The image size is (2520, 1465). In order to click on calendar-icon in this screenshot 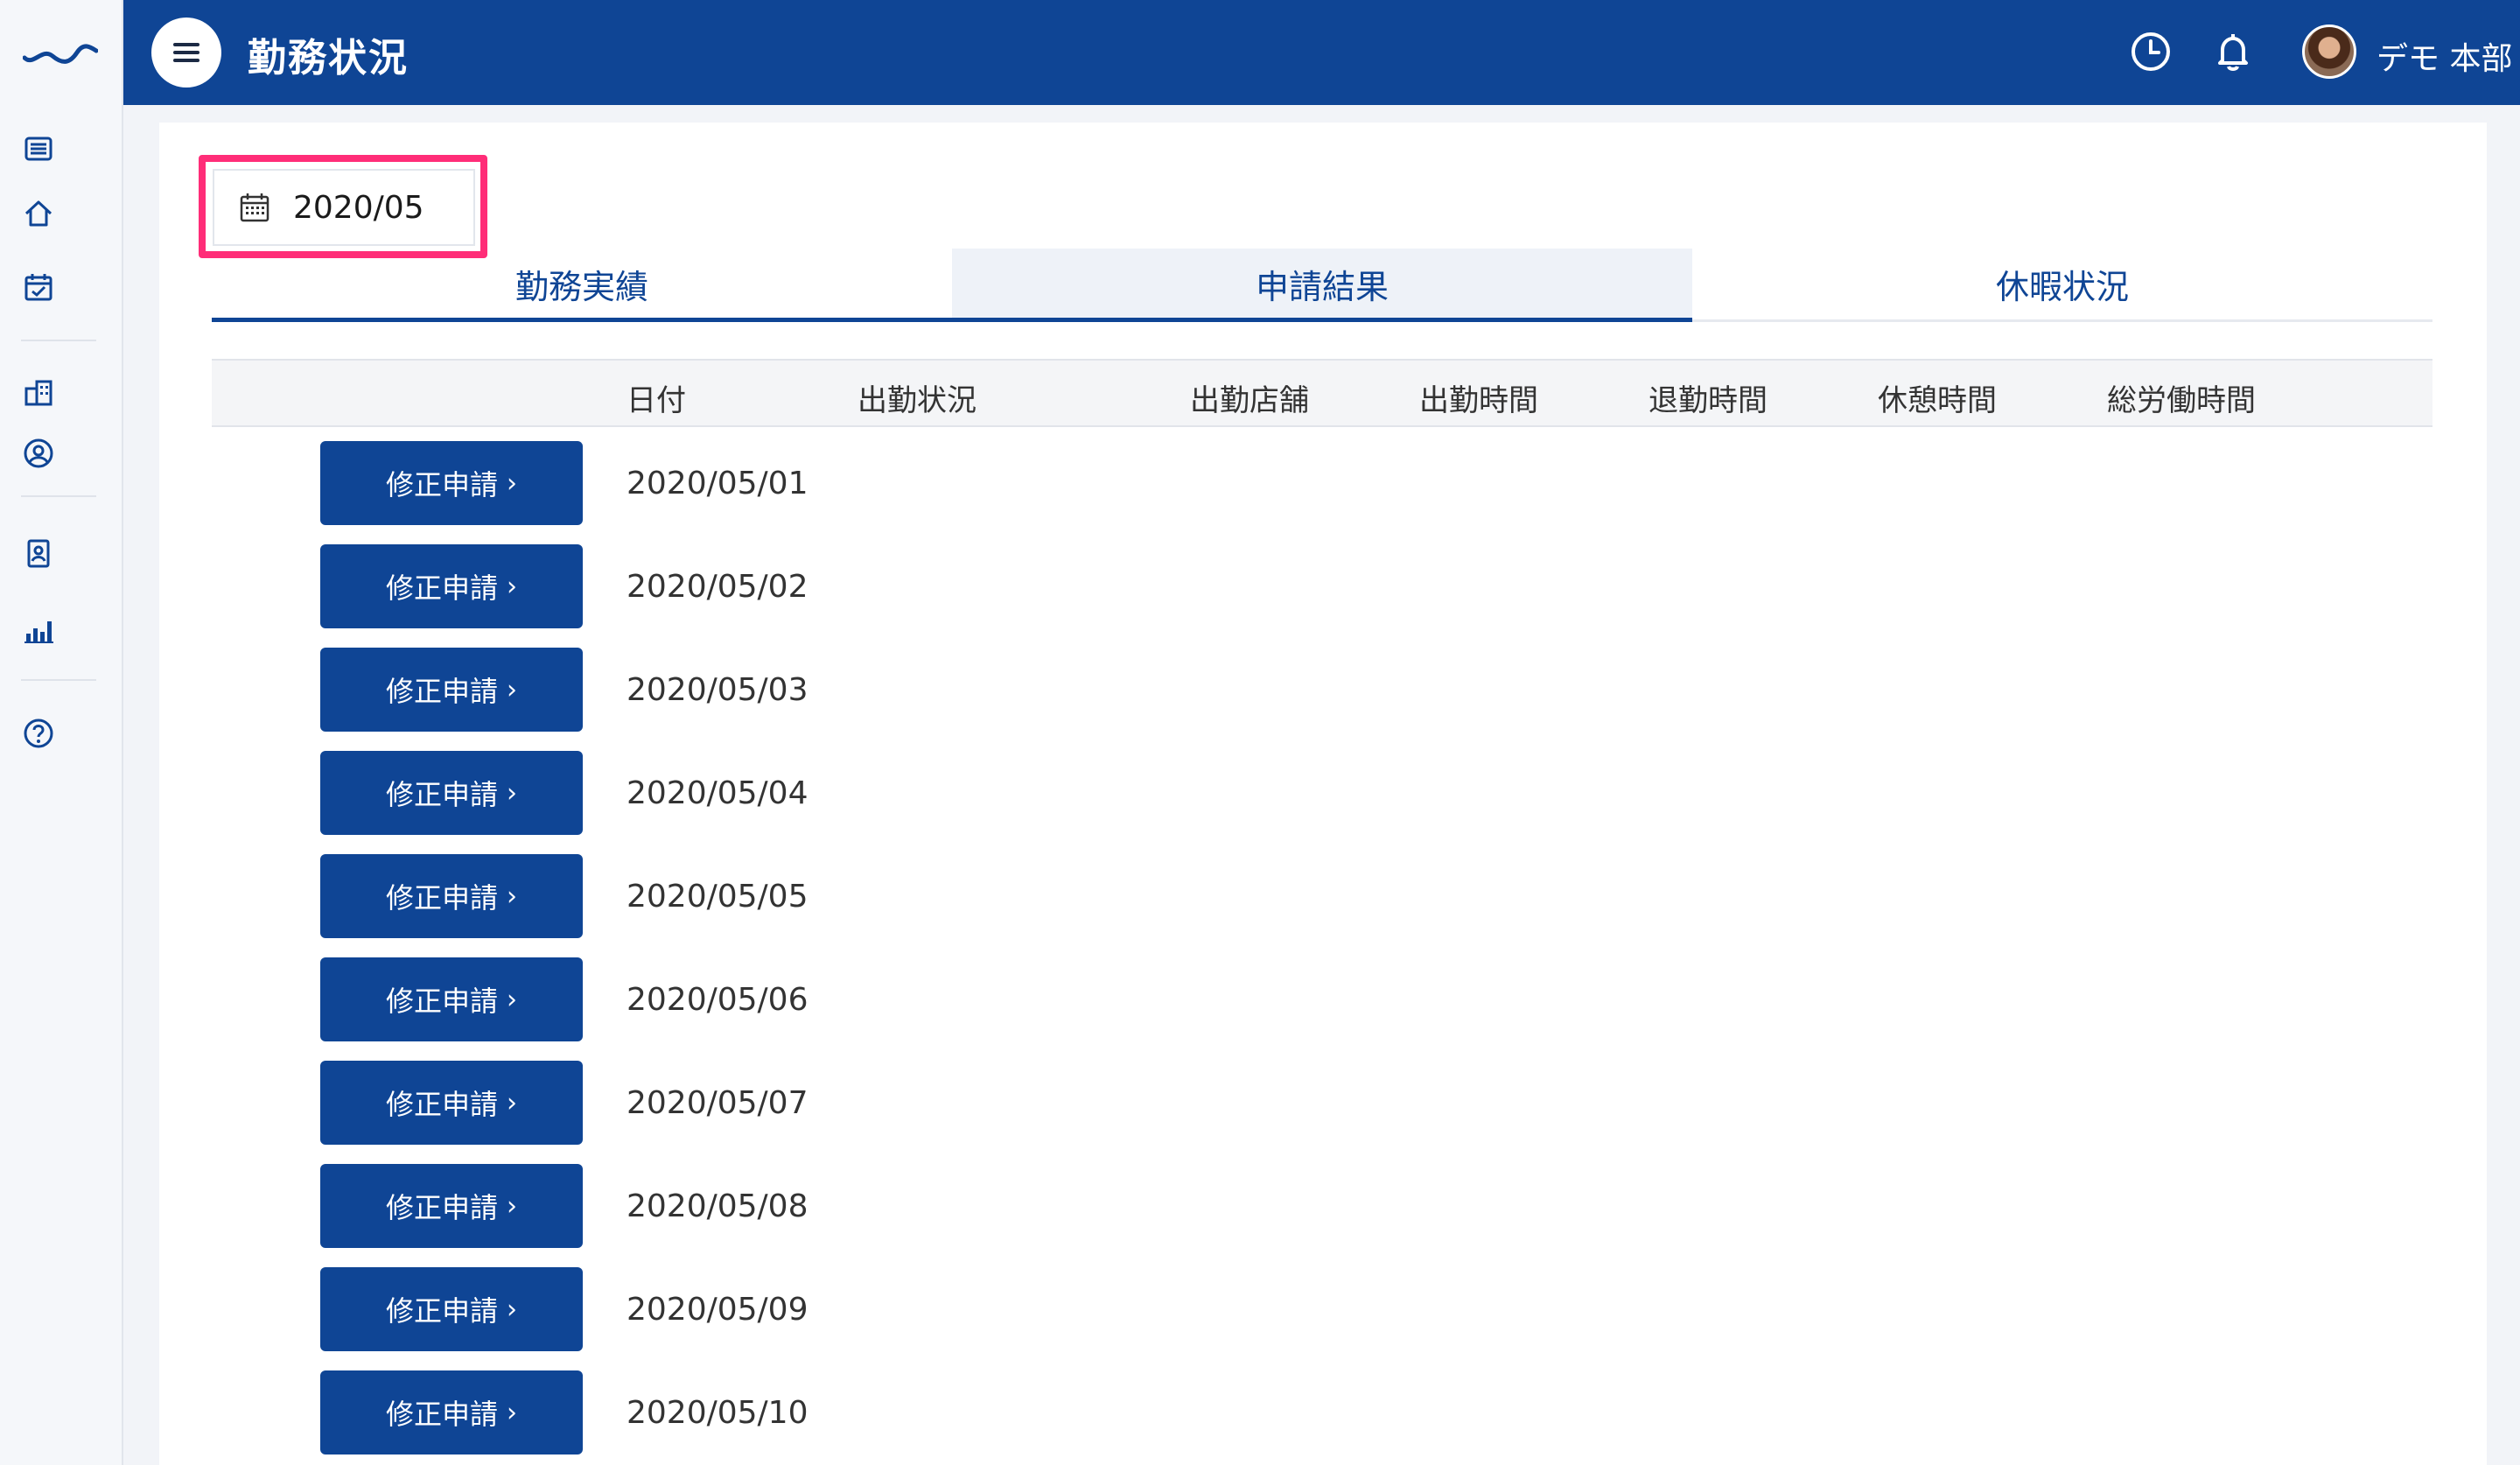, I will do `click(255, 207)`.